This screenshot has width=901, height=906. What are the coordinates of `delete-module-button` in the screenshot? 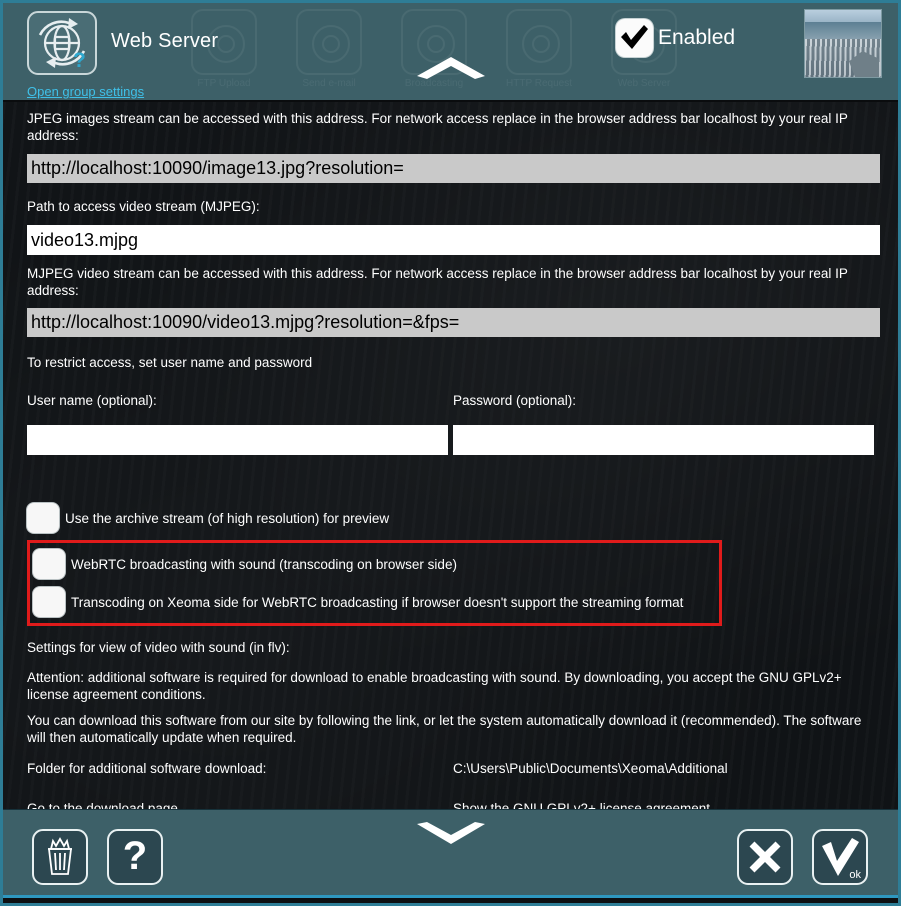 It's located at (60, 857).